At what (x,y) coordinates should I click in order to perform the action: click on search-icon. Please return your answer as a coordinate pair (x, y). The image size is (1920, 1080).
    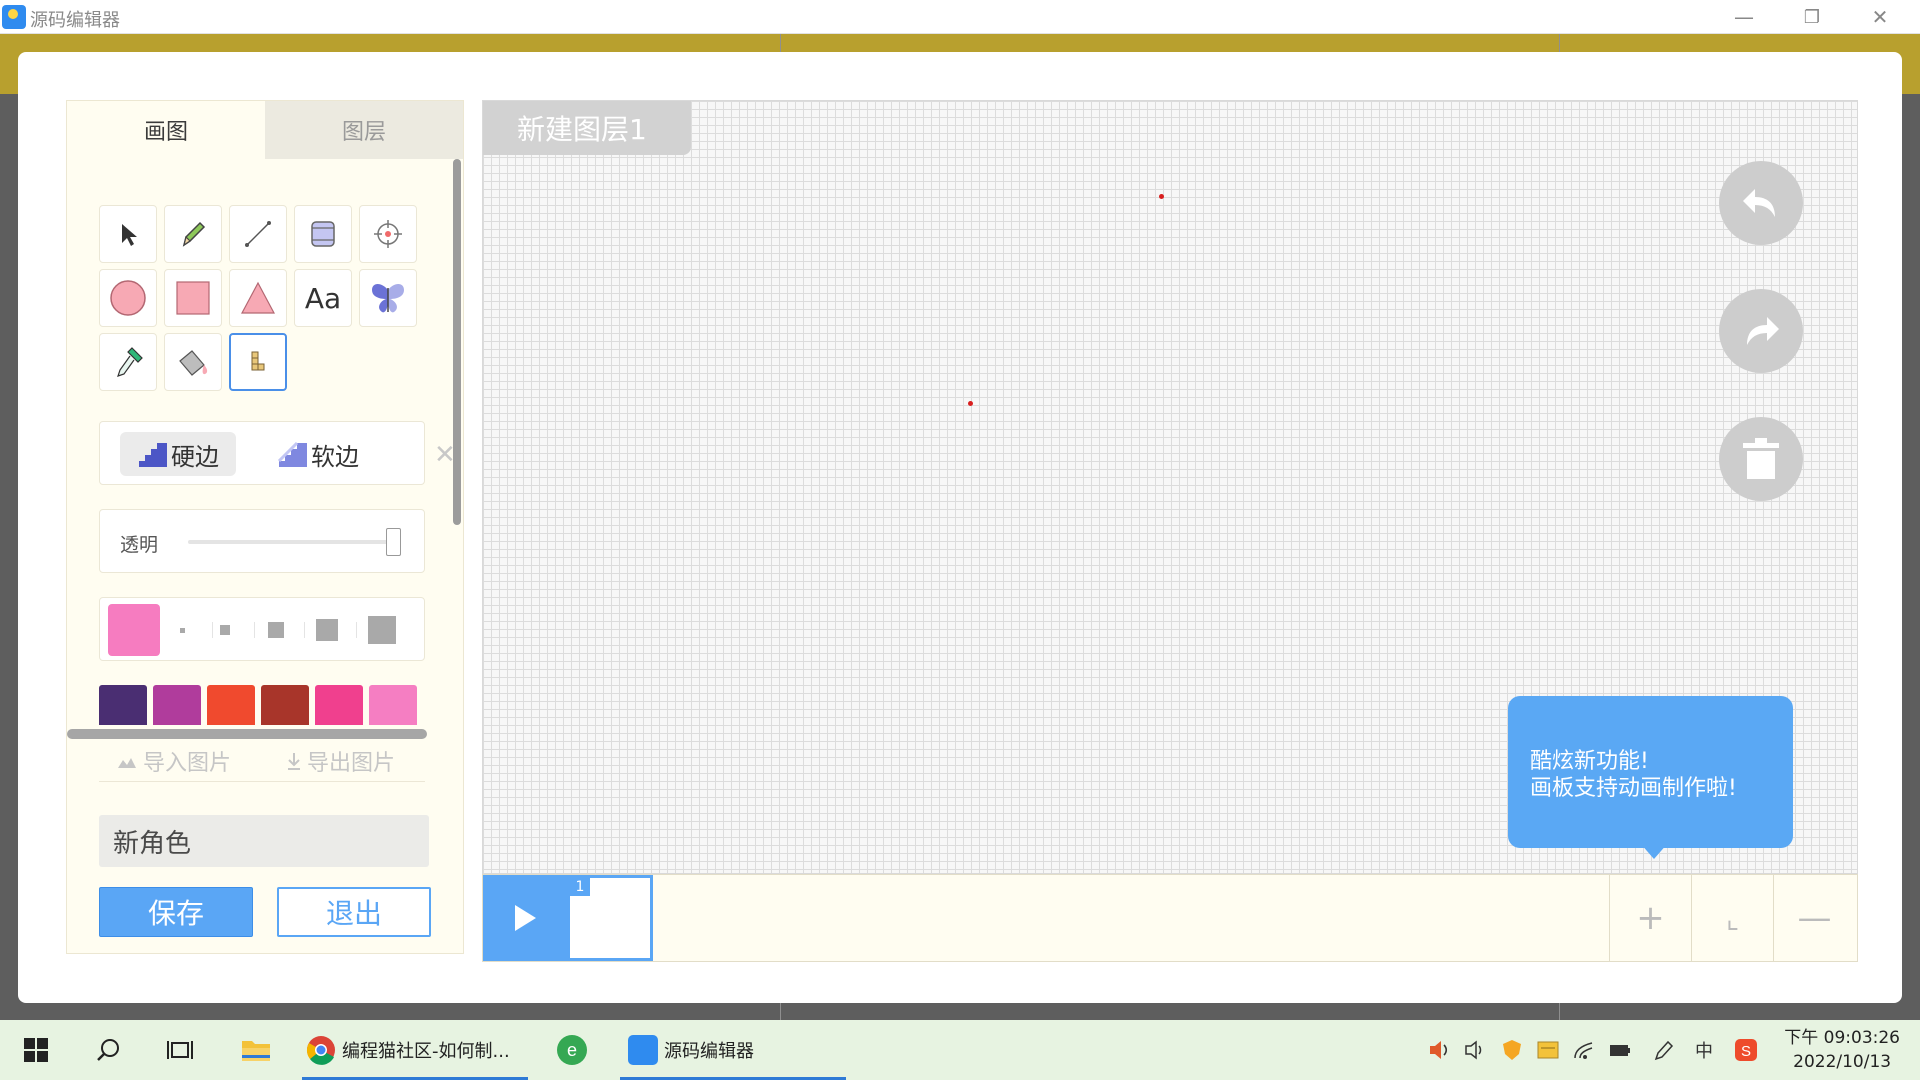
    Looking at the image, I should click on (108, 1050).